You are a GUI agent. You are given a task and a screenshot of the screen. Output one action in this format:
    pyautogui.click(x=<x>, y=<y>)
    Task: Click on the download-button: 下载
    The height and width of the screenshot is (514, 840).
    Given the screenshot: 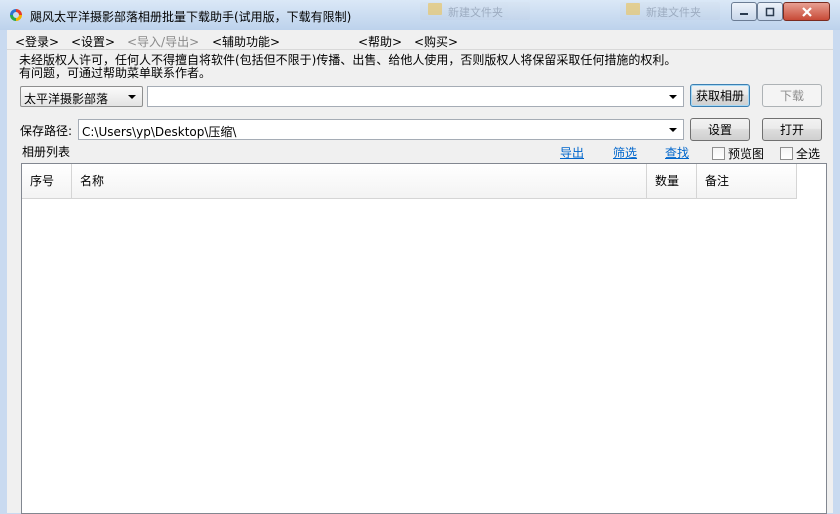 What is the action you would take?
    pyautogui.click(x=792, y=95)
    